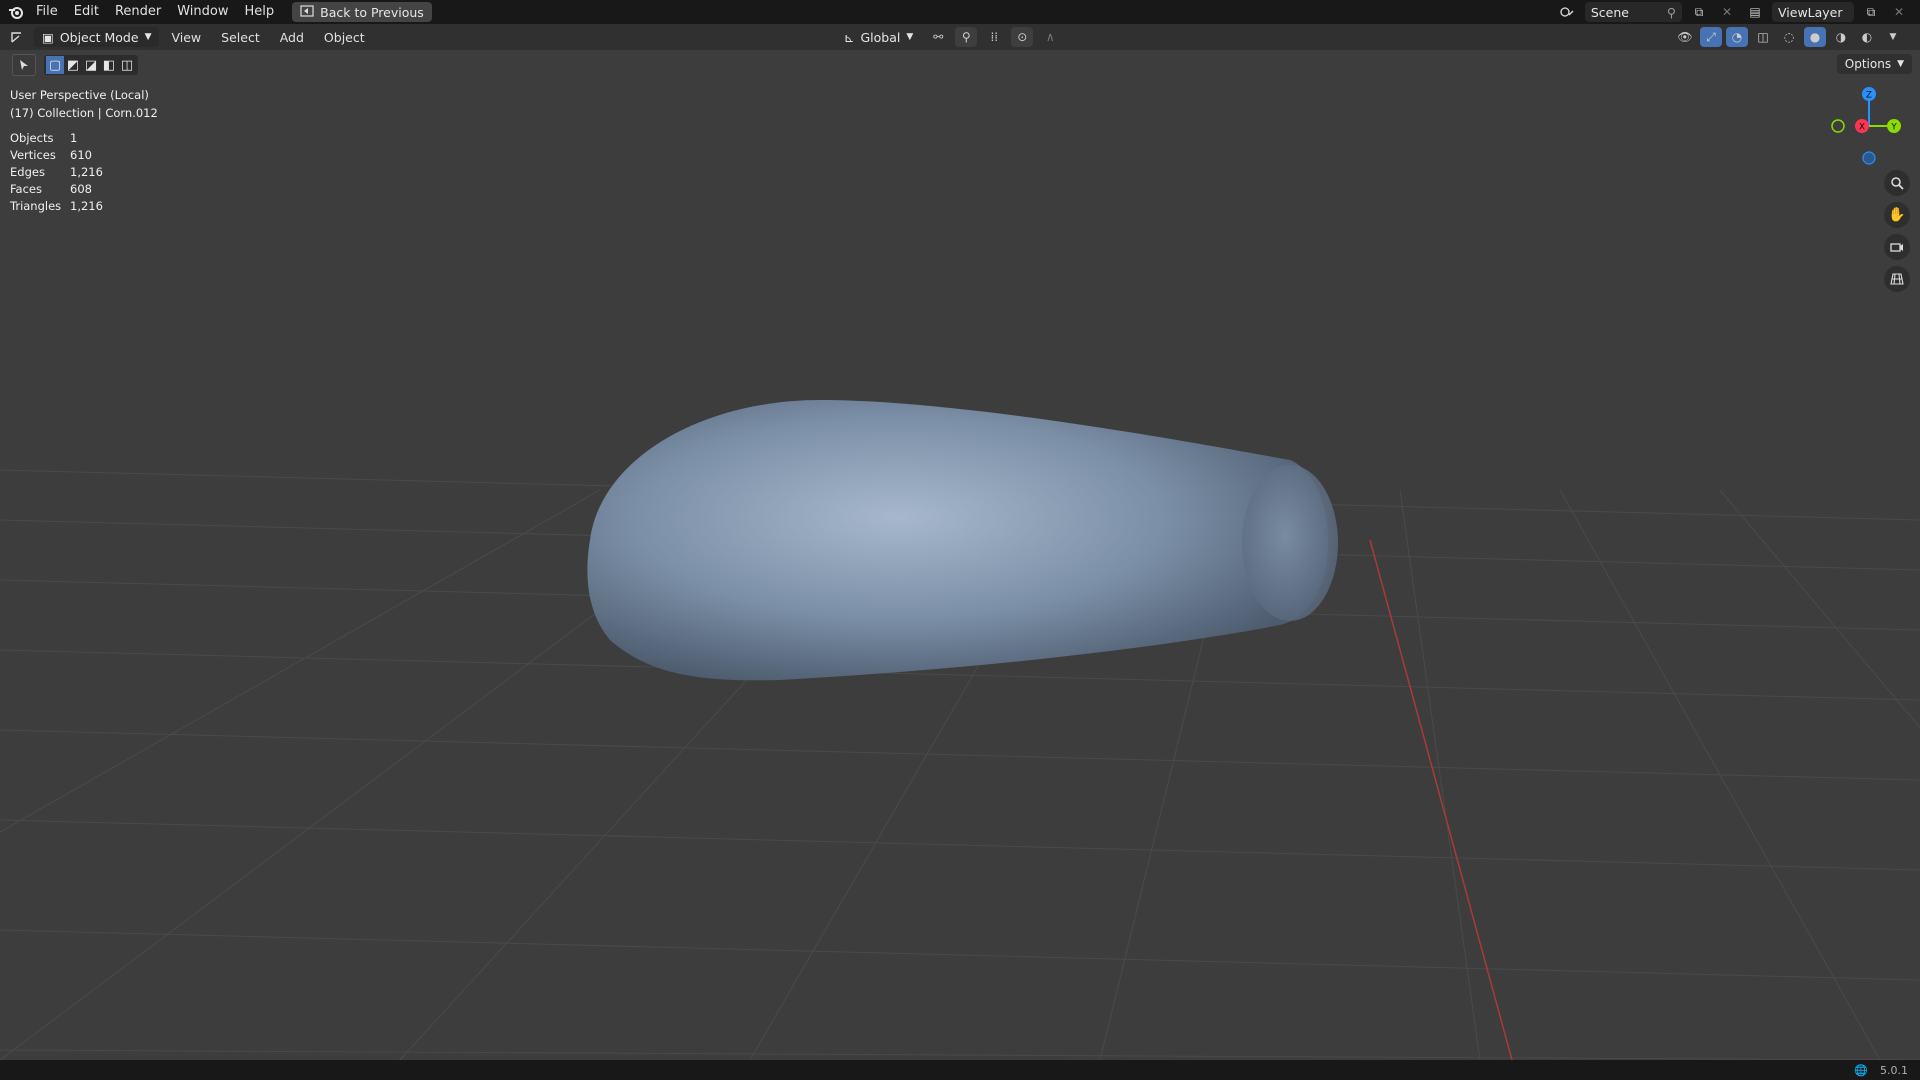  What do you see at coordinates (1897, 279) in the screenshot?
I see `perspective-toggle-icon` at bounding box center [1897, 279].